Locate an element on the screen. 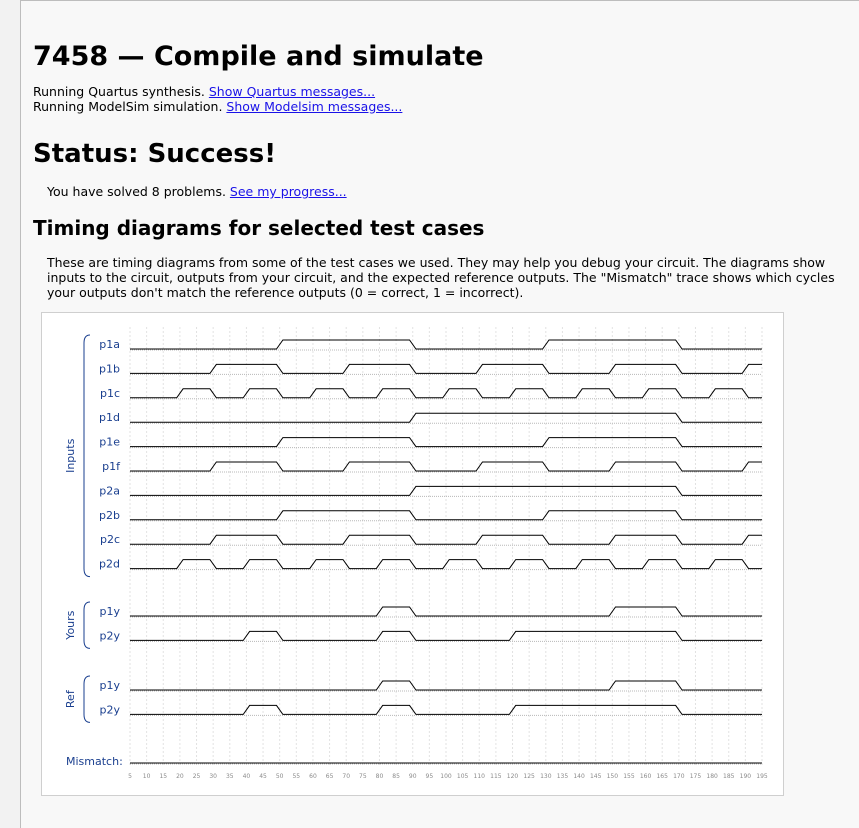 The image size is (859, 828). time-tick-label: 10 is located at coordinates (147, 776).